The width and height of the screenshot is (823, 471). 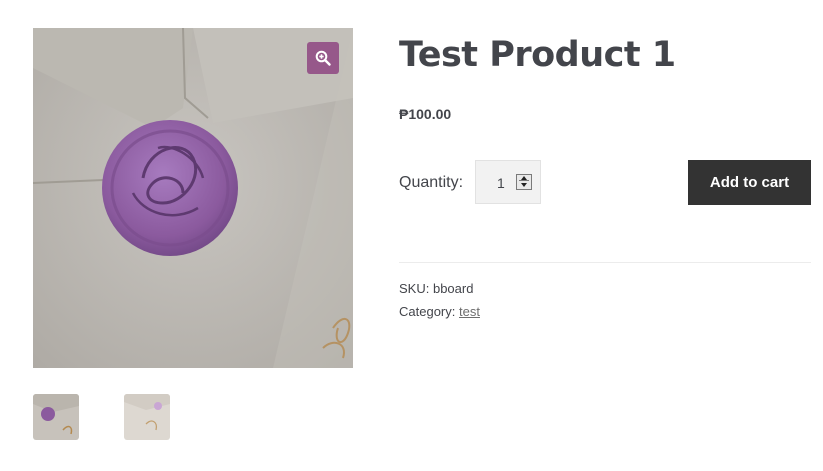 What do you see at coordinates (749, 182) in the screenshot?
I see `add-to-cart-button: Add to cart` at bounding box center [749, 182].